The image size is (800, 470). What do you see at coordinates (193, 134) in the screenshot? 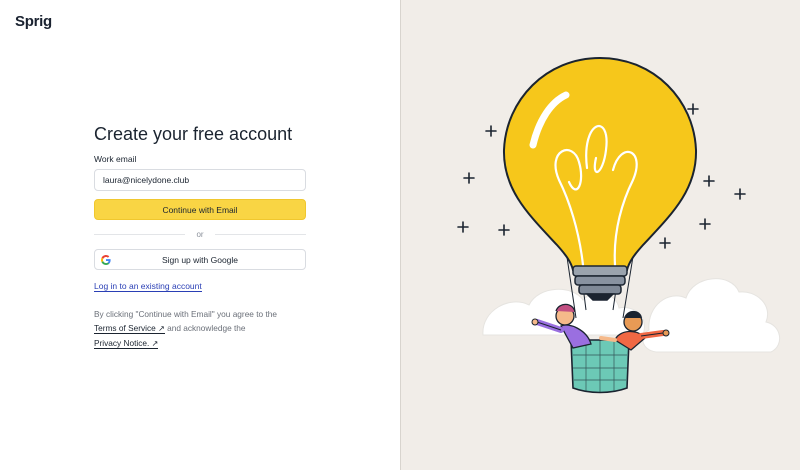
I see `page-title: Create your free account` at bounding box center [193, 134].